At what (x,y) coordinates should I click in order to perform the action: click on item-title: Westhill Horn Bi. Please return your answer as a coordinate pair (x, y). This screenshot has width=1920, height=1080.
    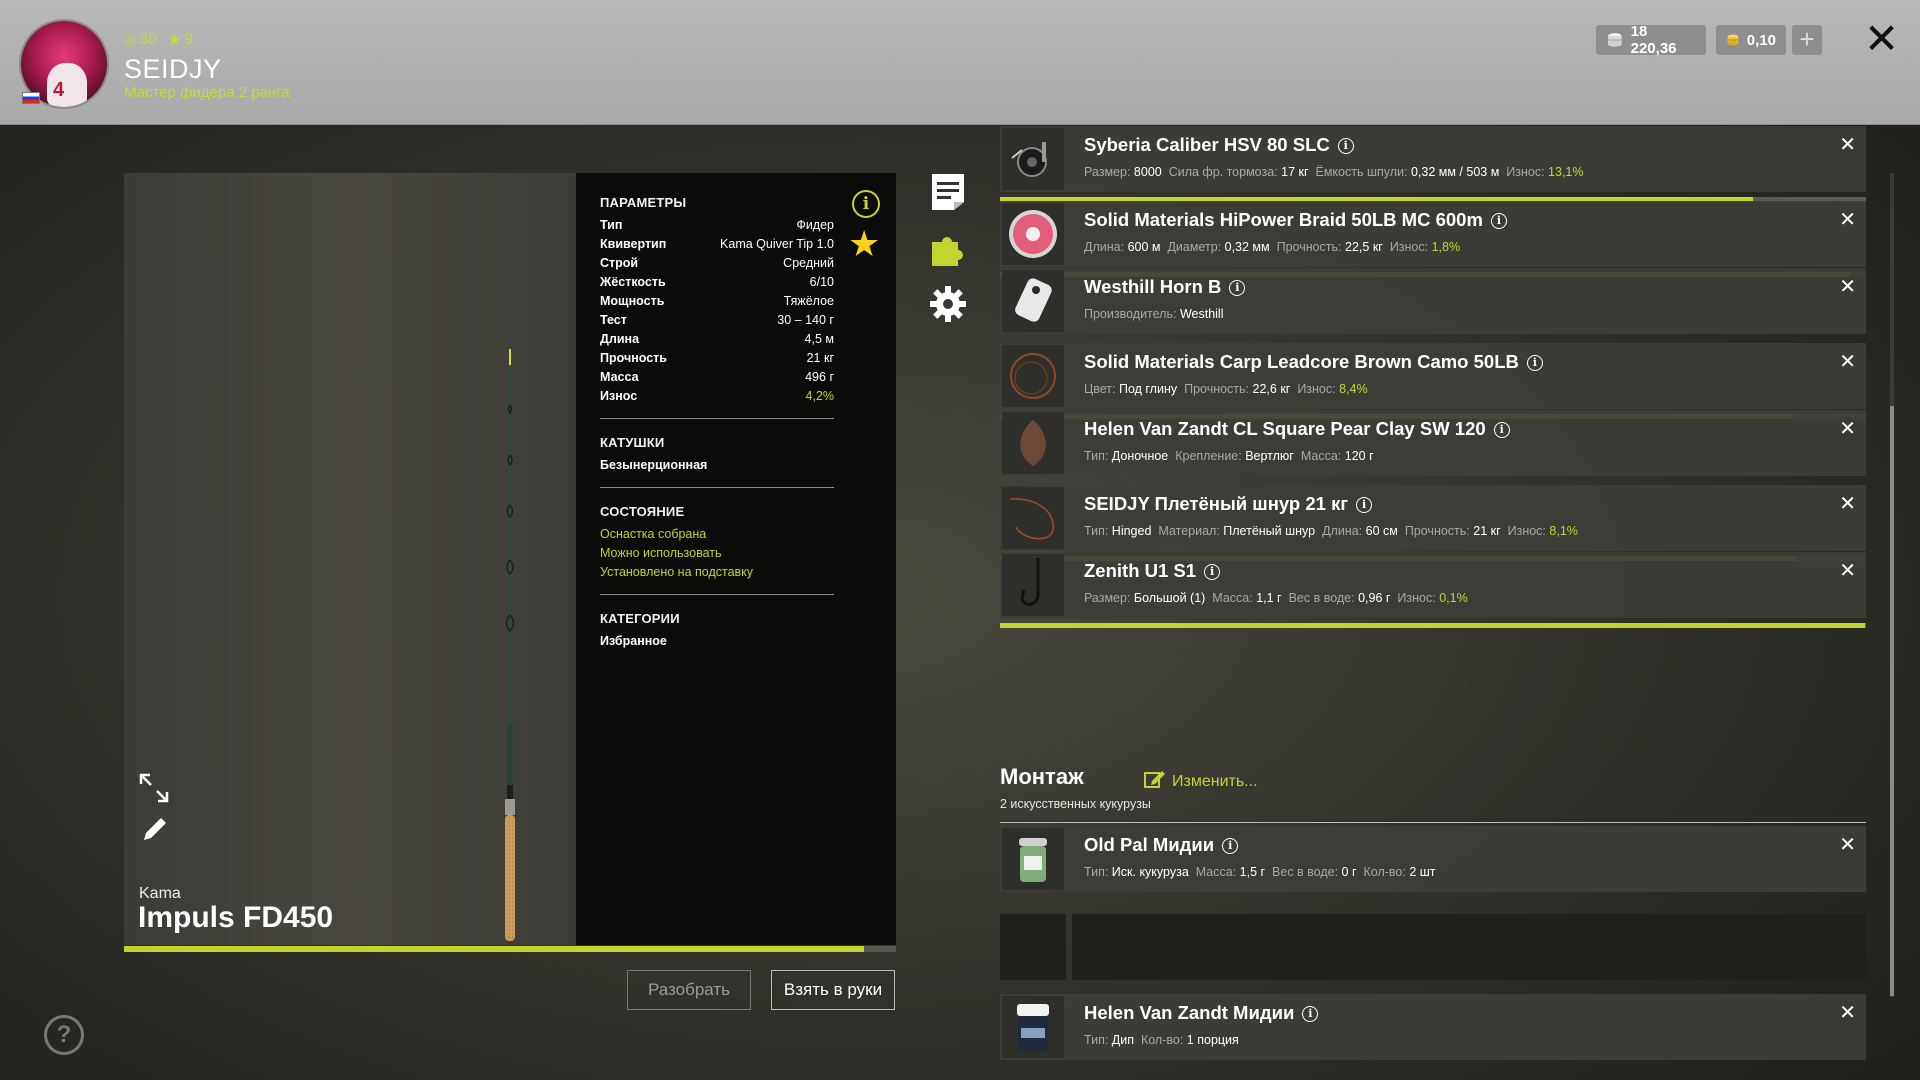
    Looking at the image, I should click on (1165, 287).